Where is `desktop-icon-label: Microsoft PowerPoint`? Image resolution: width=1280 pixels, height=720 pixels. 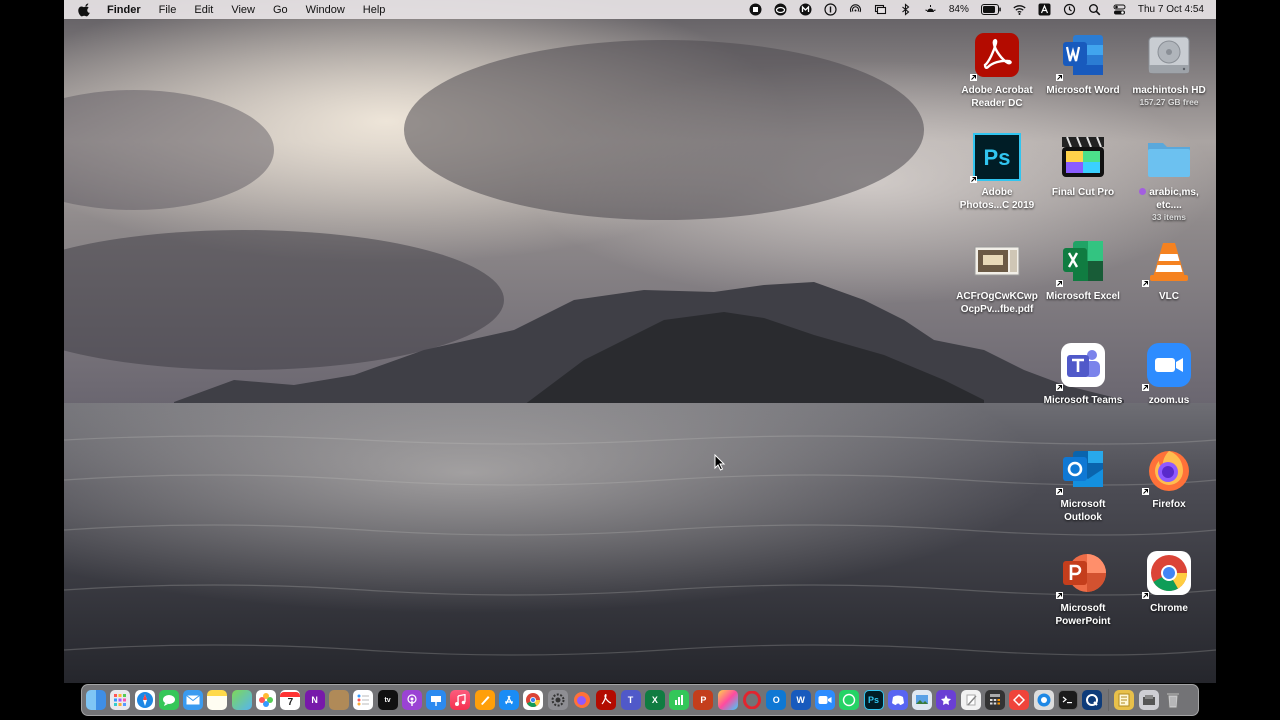
desktop-icon-label: Microsoft PowerPoint is located at coordinates (1083, 615).